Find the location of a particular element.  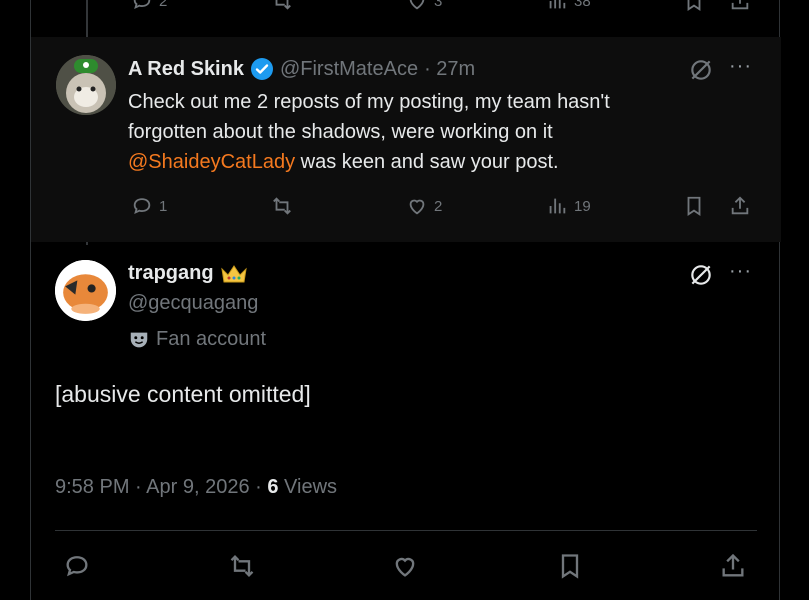

badge-label: Fan account is located at coordinates (211, 339).